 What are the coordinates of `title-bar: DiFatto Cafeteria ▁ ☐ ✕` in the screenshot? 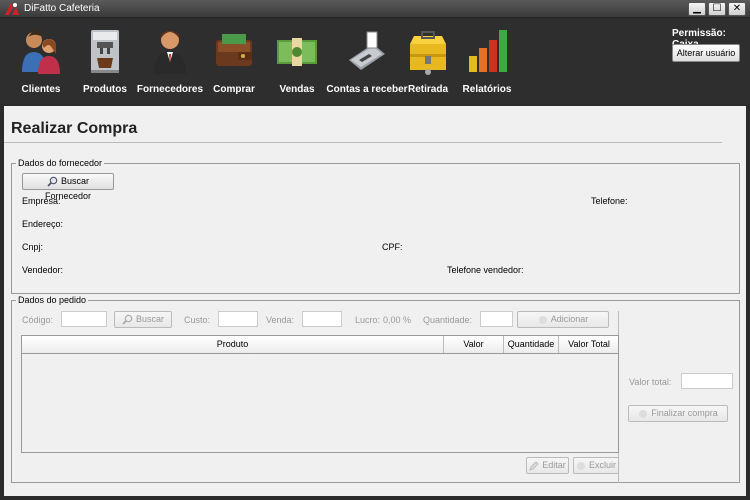 It's located at (375, 9).